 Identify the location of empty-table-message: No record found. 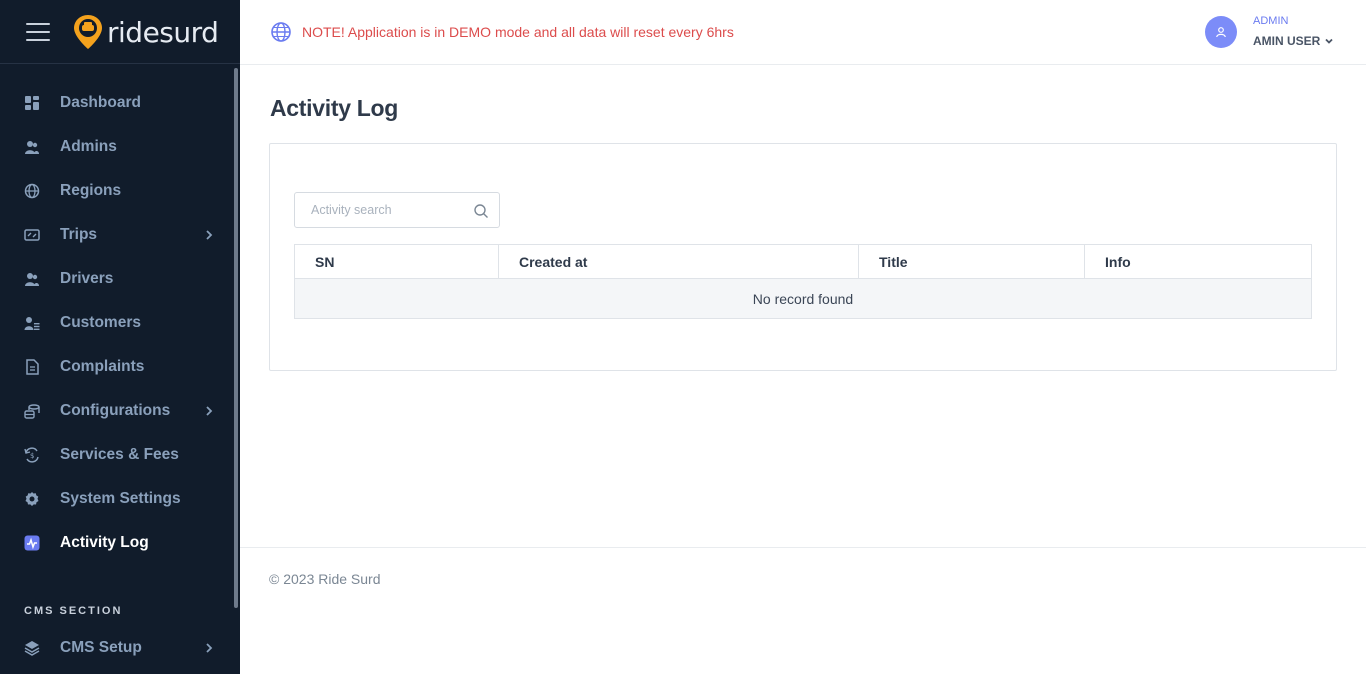
(803, 298).